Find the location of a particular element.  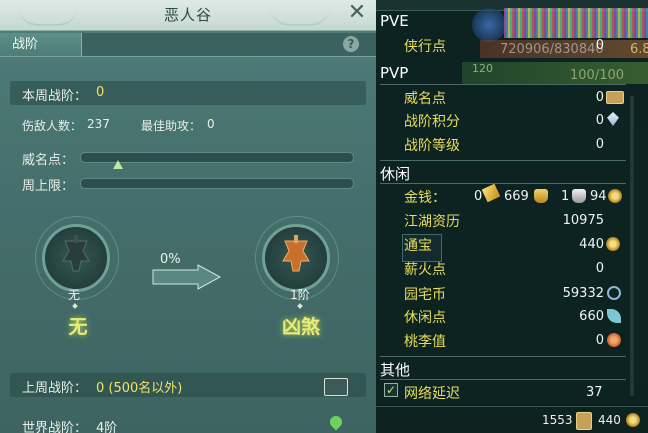

pvp-prestige-label: 威名点 is located at coordinates (425, 99).